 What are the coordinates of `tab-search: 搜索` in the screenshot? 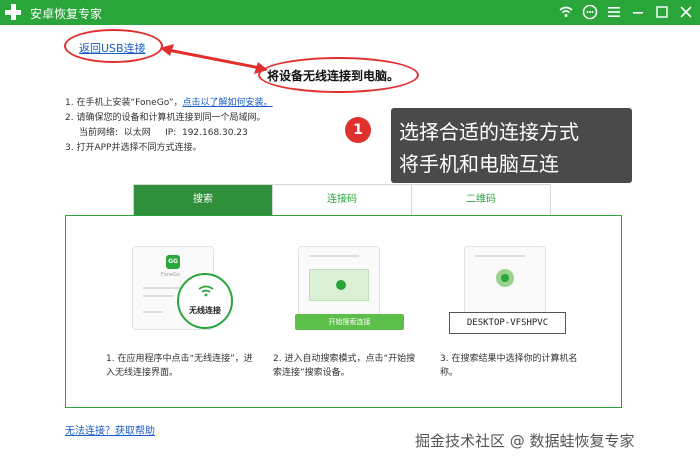 It's located at (203, 200).